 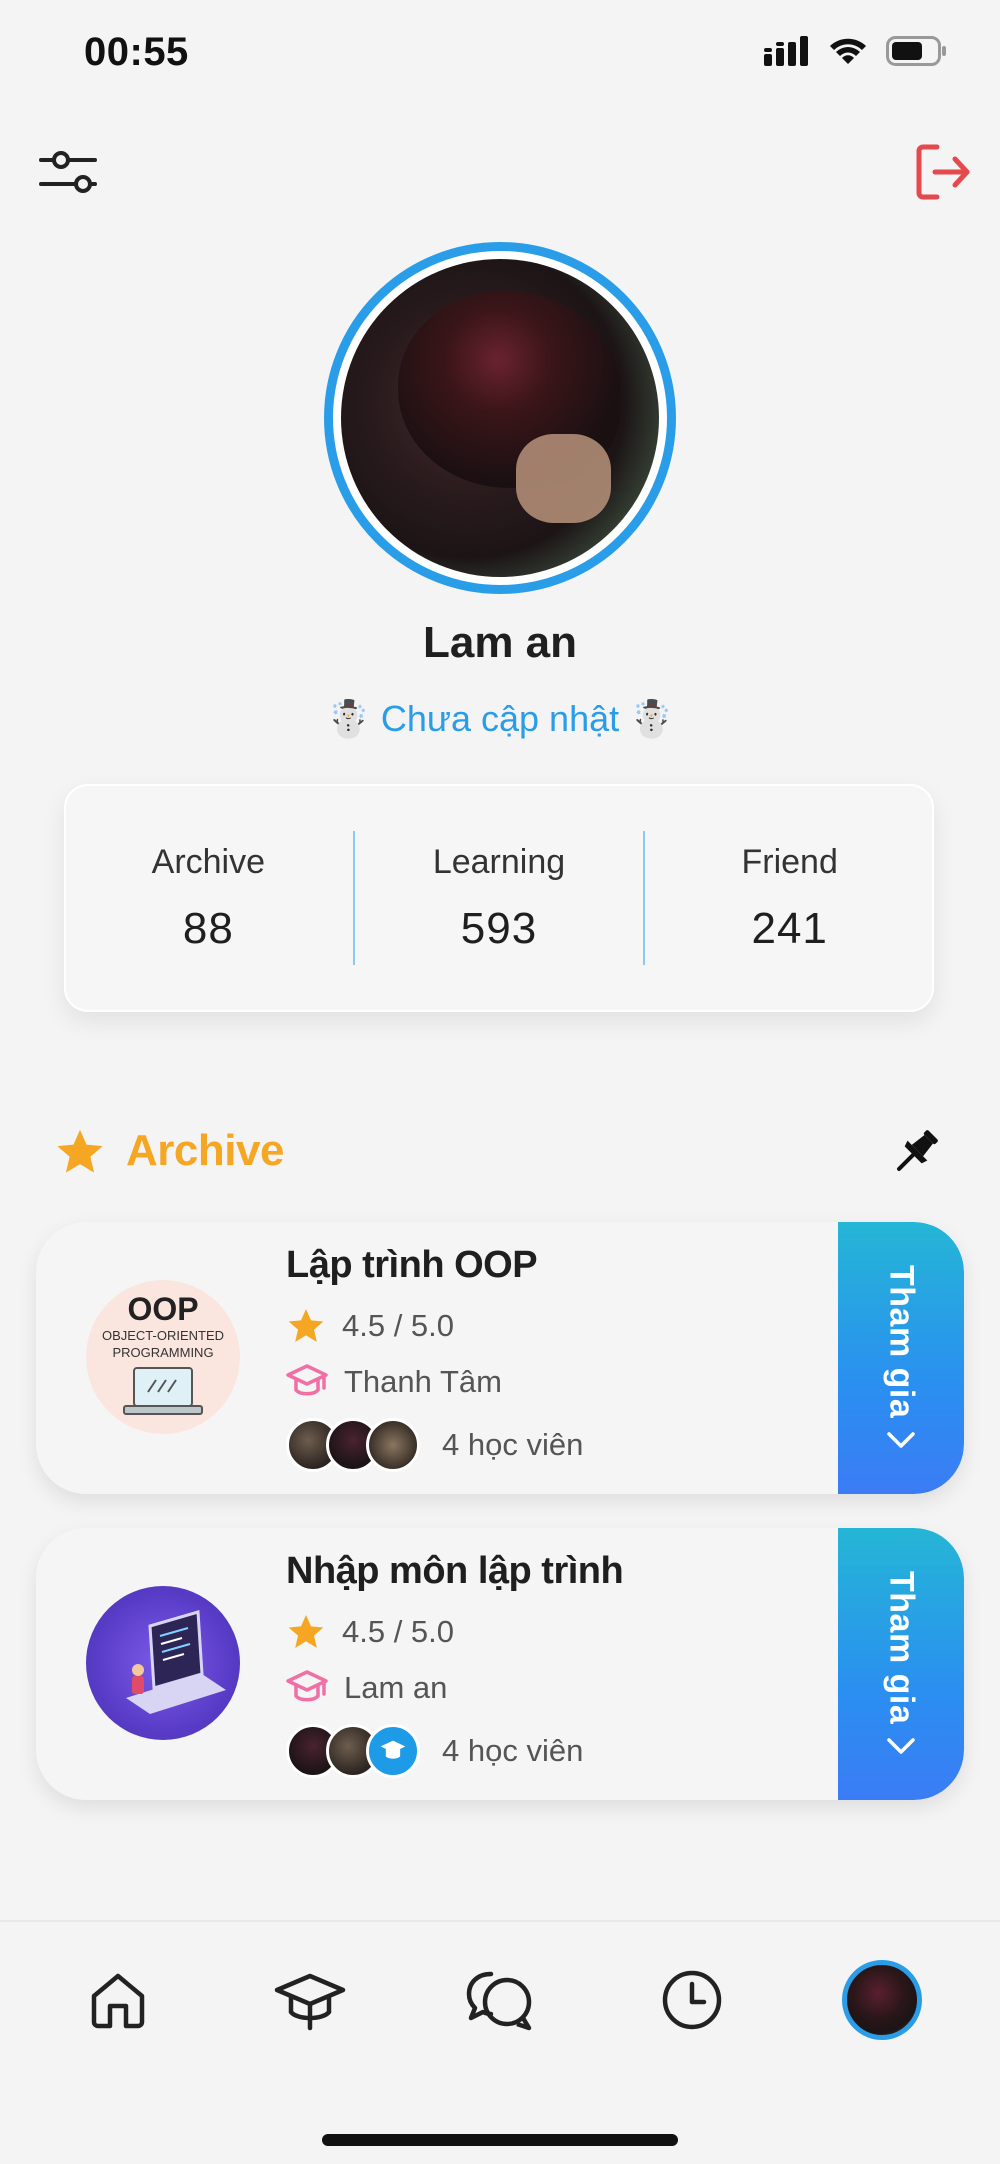 I want to click on laptop-illustration, so click(x=176, y=1662).